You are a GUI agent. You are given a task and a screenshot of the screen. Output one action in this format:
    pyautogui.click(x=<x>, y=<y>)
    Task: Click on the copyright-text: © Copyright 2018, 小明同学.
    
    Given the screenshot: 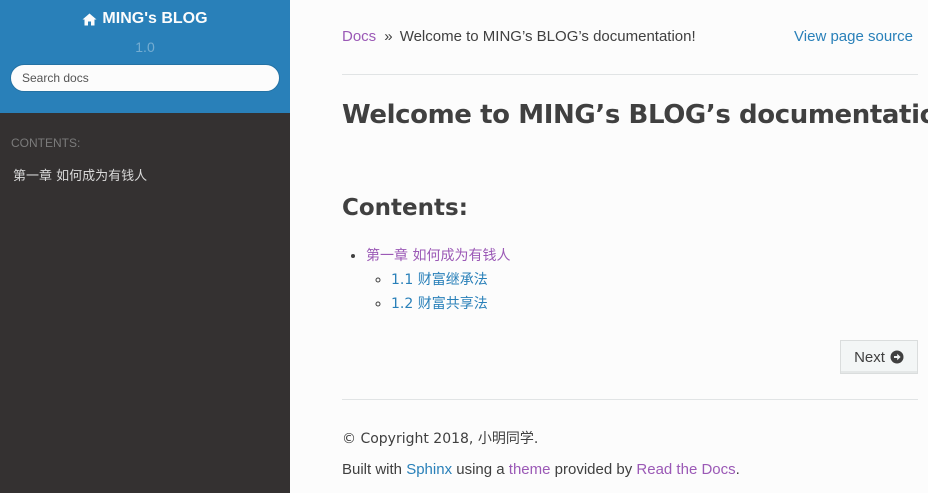 What is the action you would take?
    pyautogui.click(x=440, y=439)
    